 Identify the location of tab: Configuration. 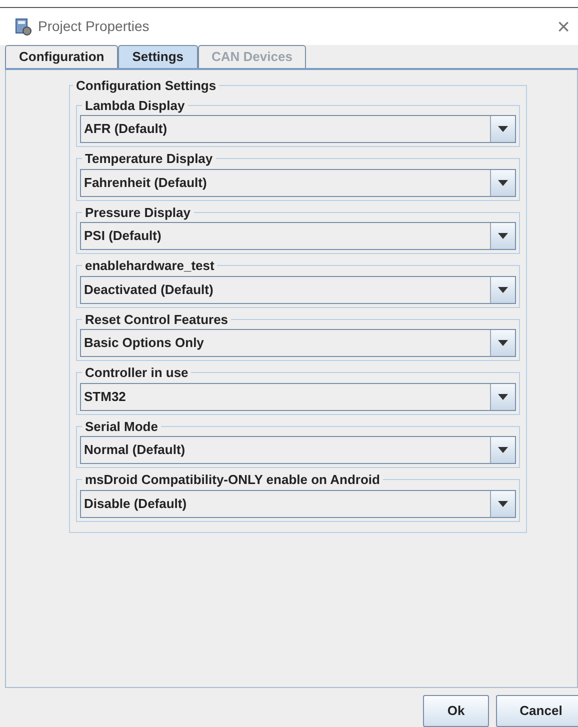
(61, 56).